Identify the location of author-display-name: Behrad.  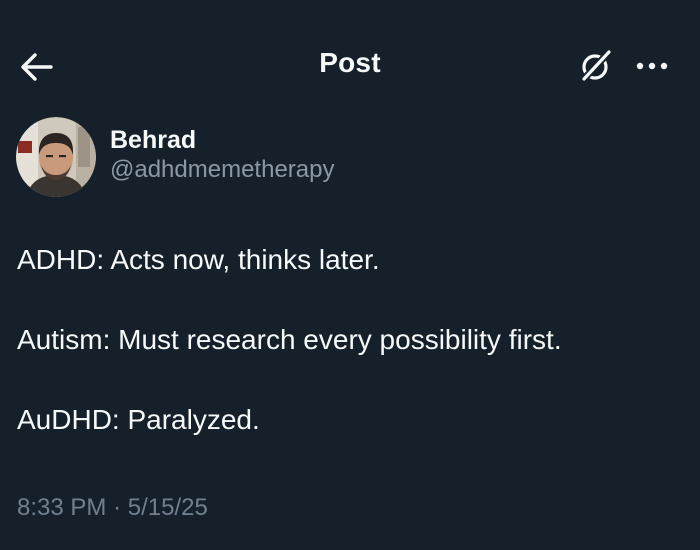
(222, 140).